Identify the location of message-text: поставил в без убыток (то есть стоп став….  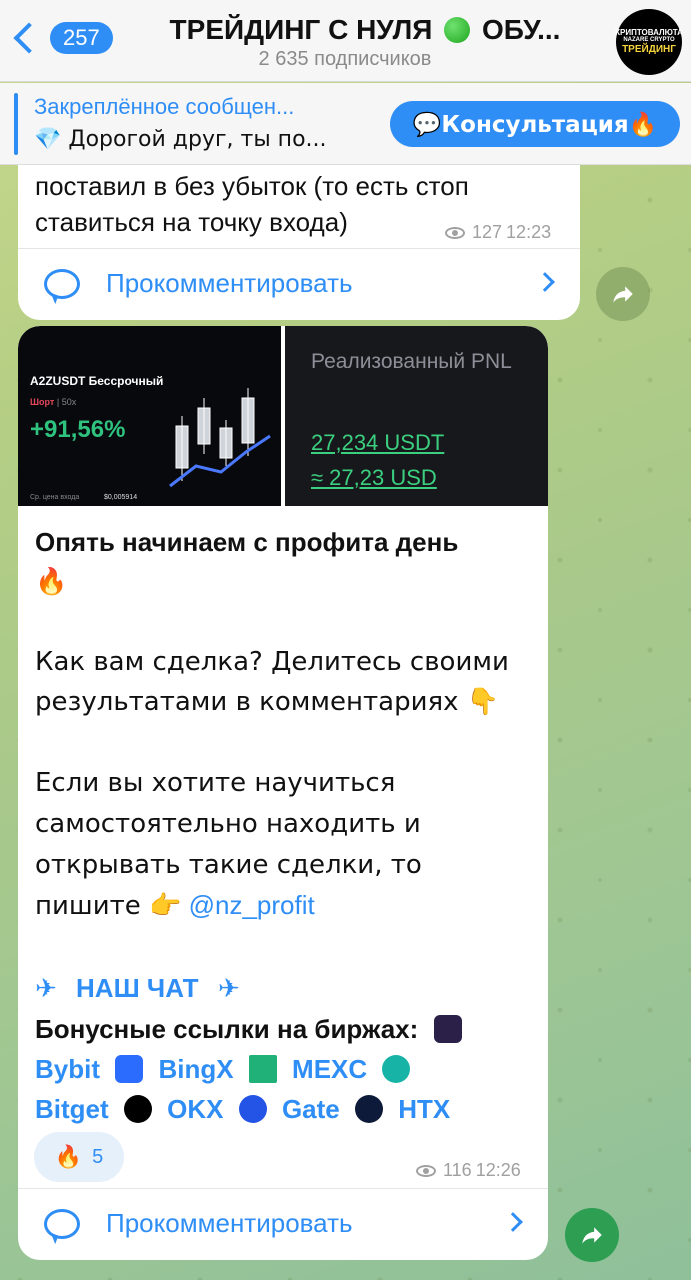
(252, 204).